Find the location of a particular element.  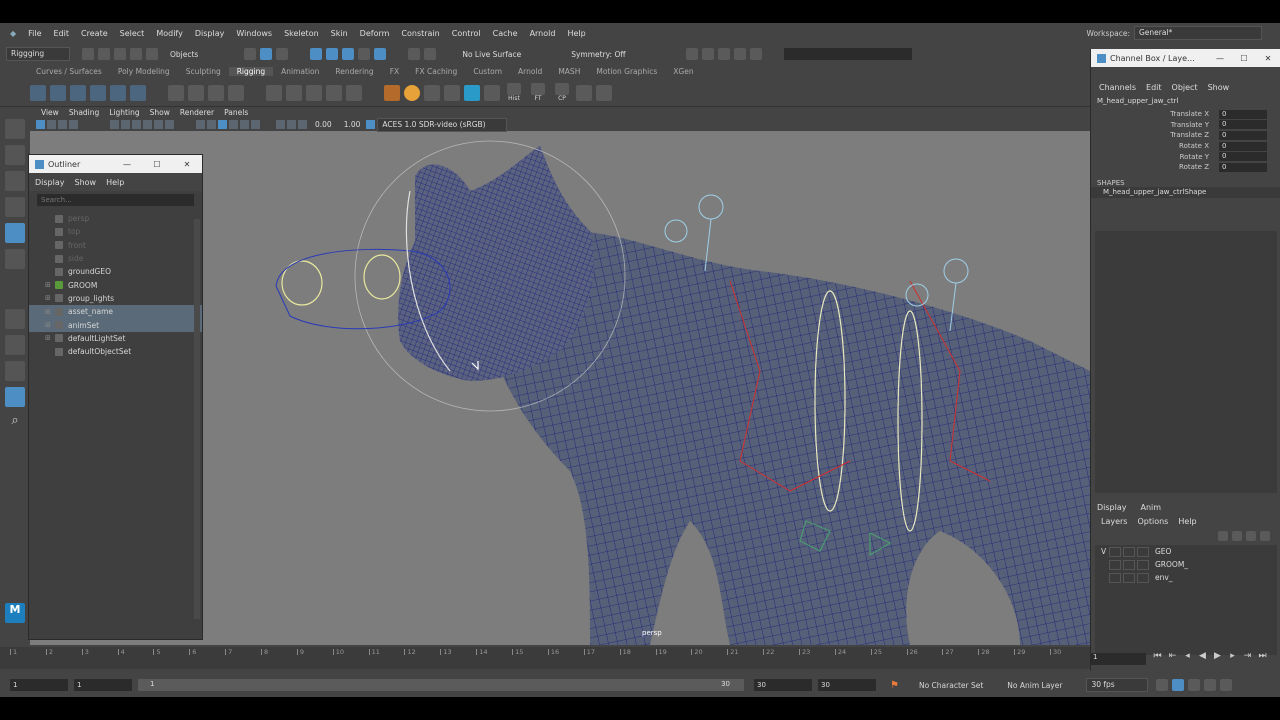

viewport-menu-panels: Panels is located at coordinates (236, 112).